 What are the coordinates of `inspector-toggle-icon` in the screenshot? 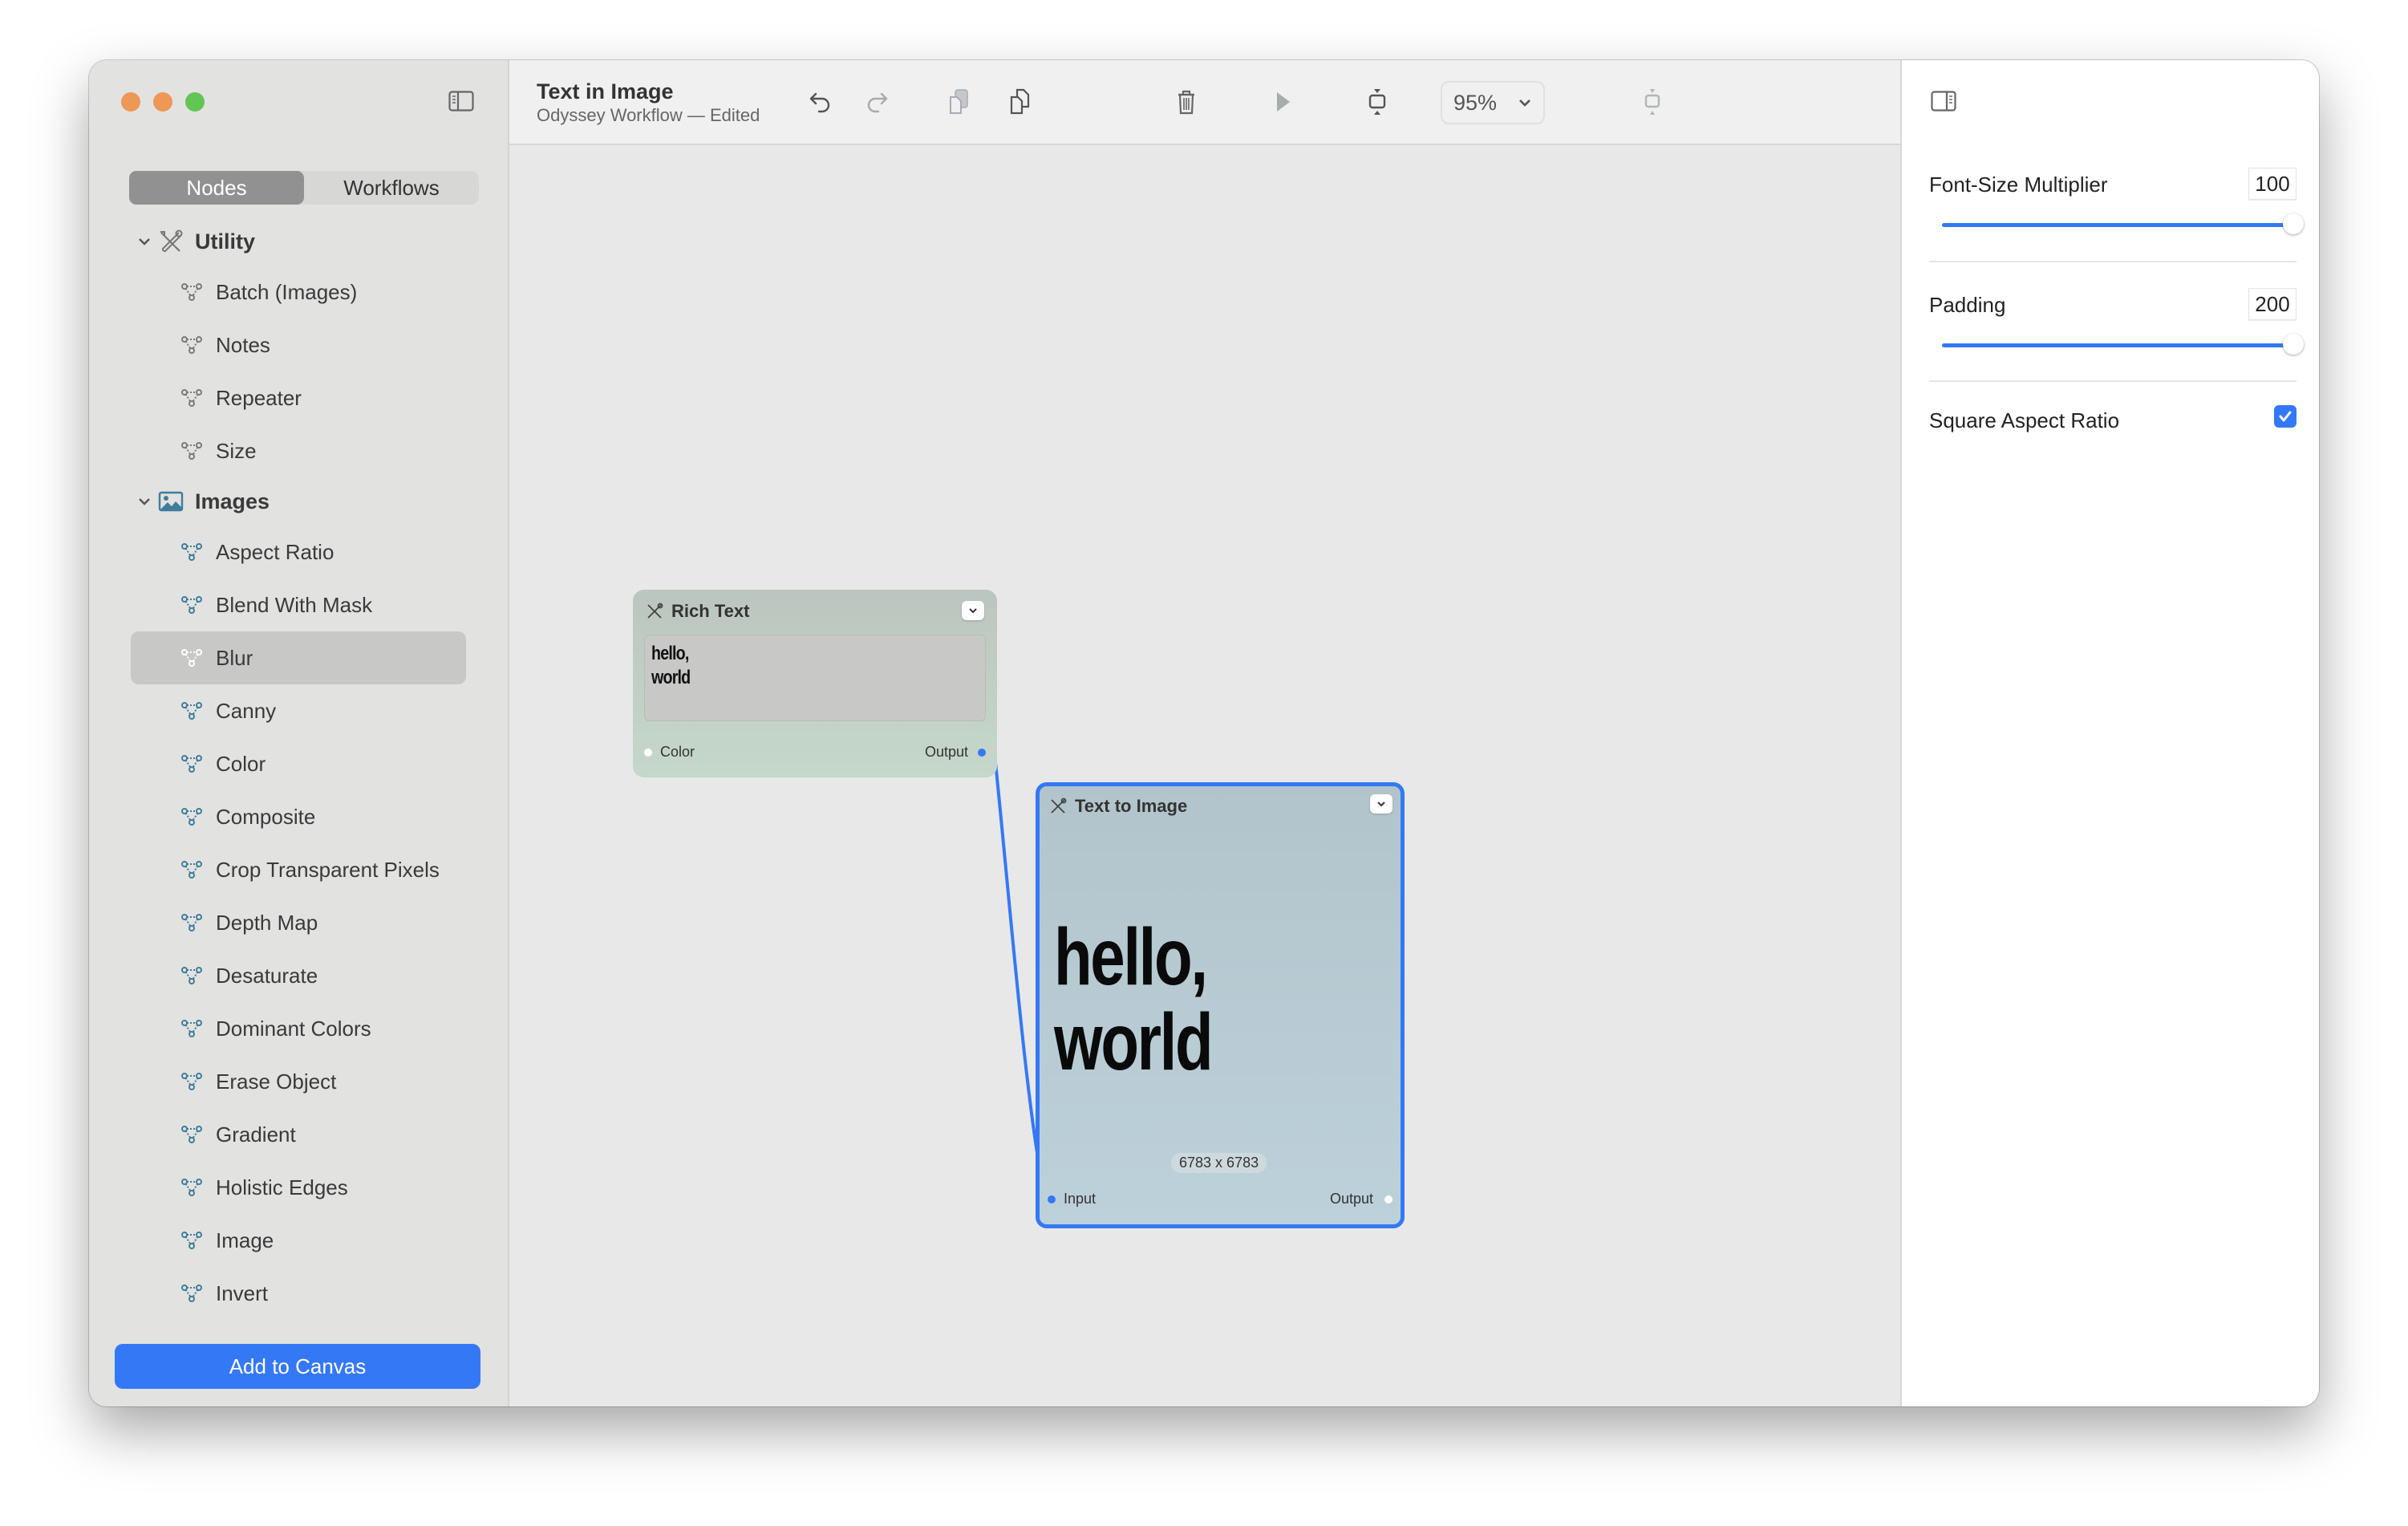 It's located at (1943, 102).